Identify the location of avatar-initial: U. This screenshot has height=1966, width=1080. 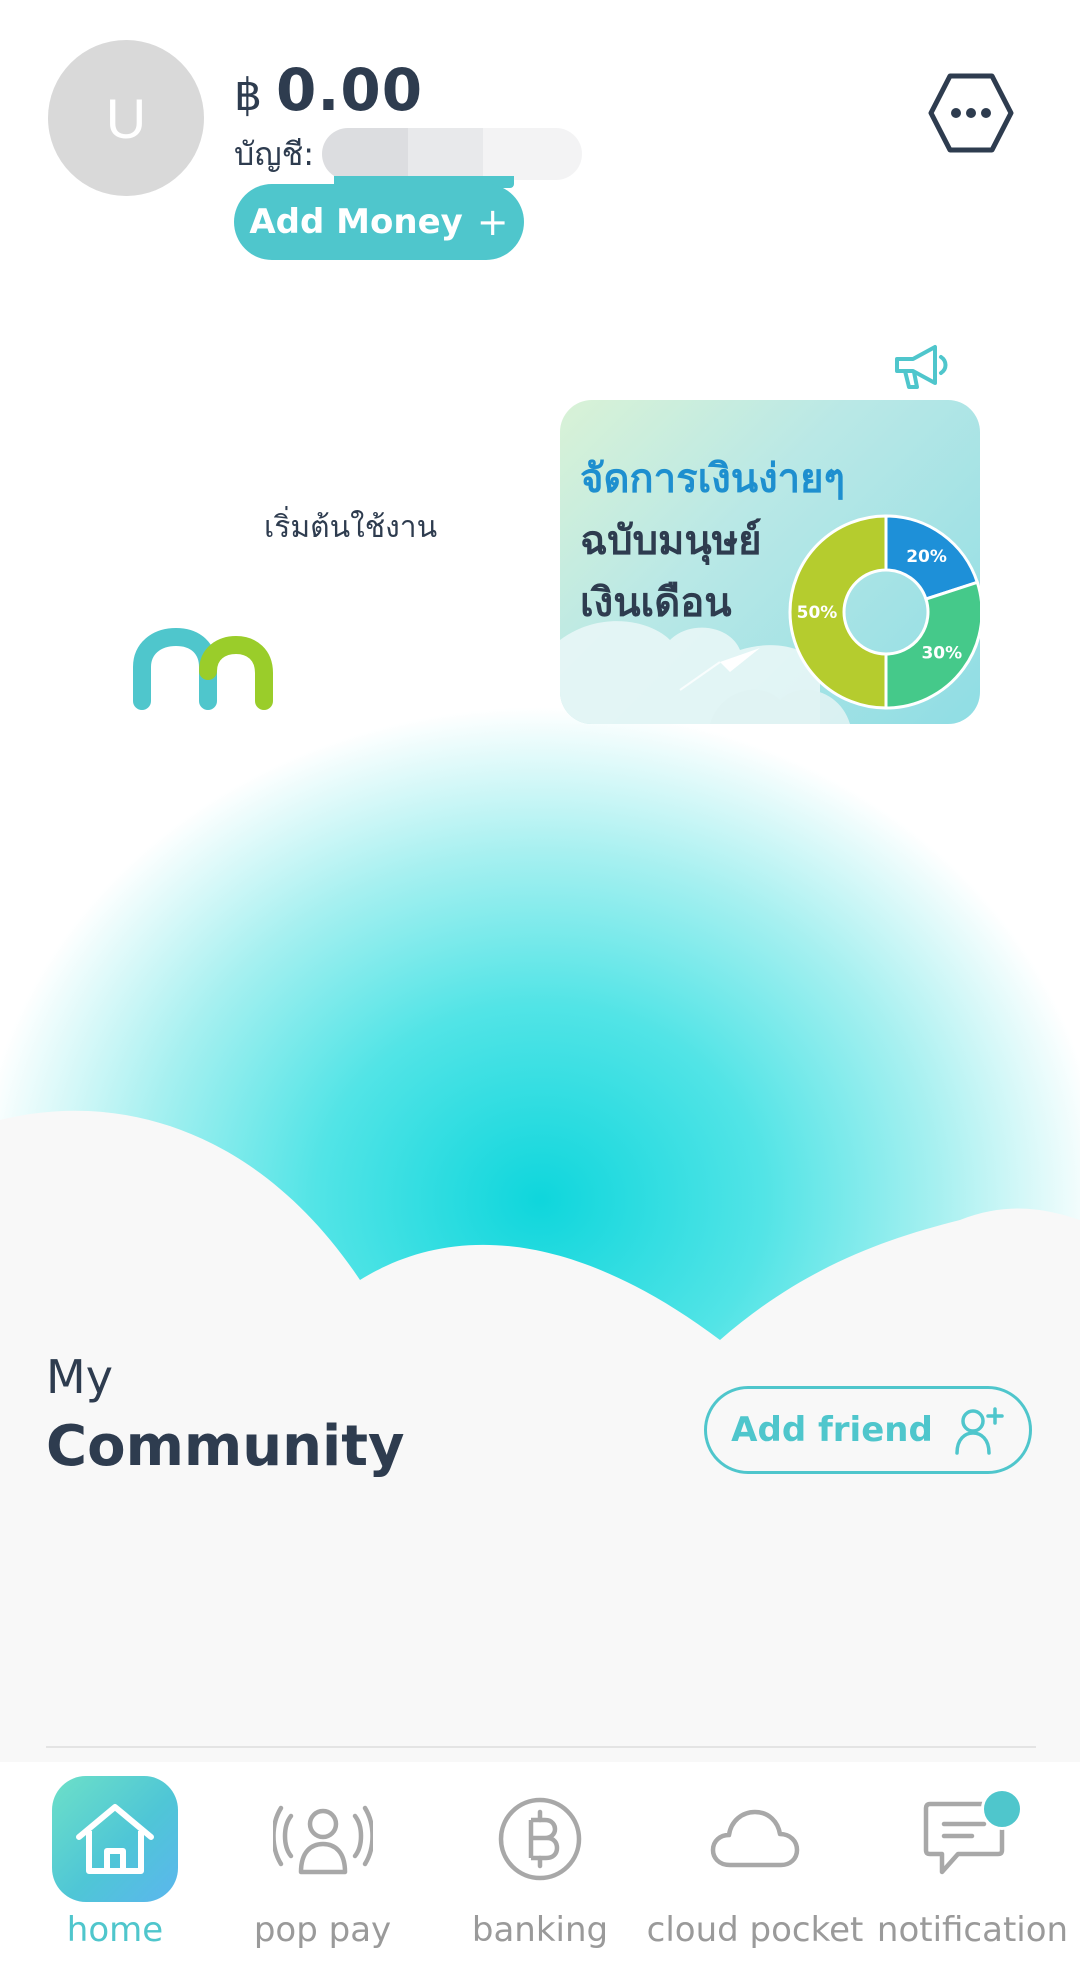
(126, 118).